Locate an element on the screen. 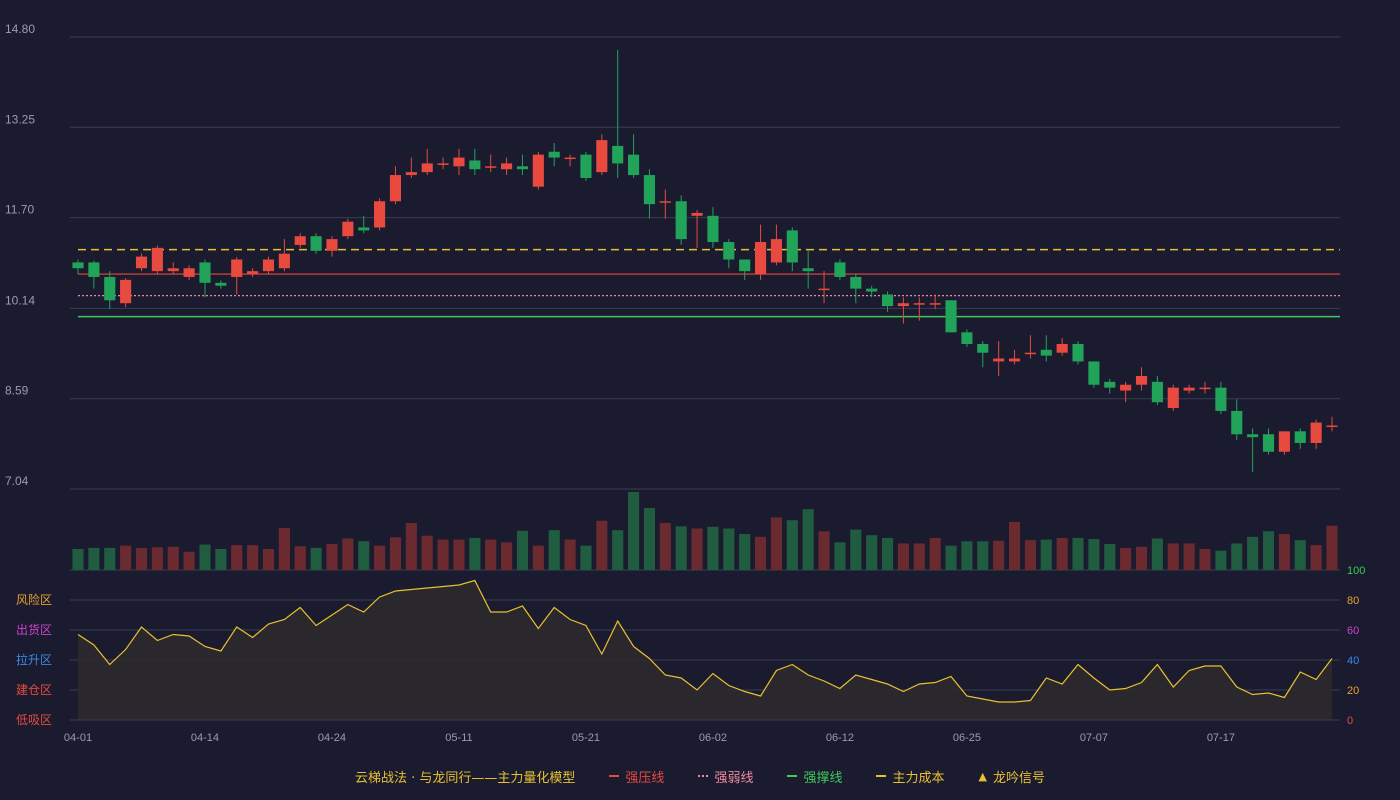 This screenshot has height=800, width=1400. price-tick-label: 7.04 is located at coordinates (17, 481).